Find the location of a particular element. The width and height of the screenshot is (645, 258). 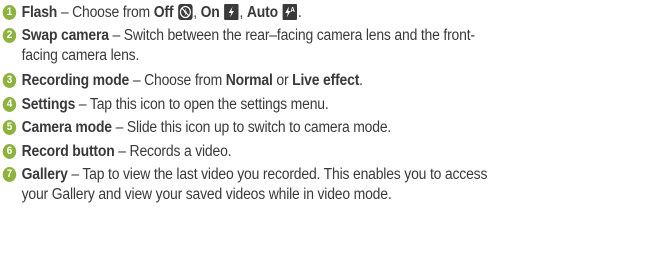

bullet-number: 4 is located at coordinates (9, 104).